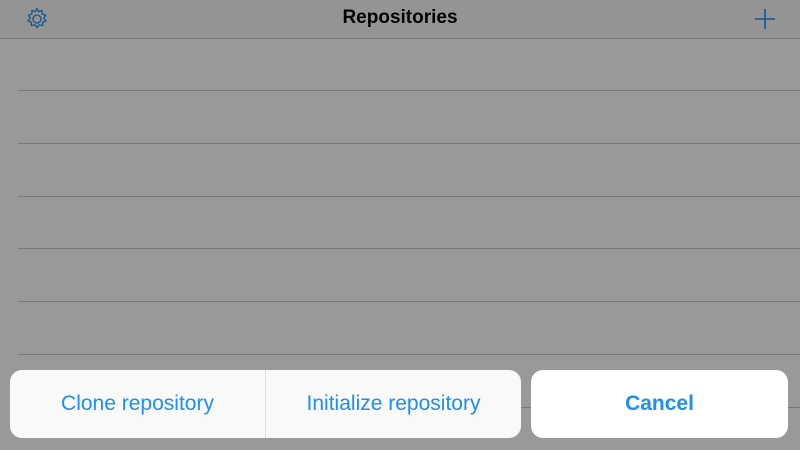 The width and height of the screenshot is (800, 450). What do you see at coordinates (393, 404) in the screenshot?
I see `initialize-repository-button: Initialize repository` at bounding box center [393, 404].